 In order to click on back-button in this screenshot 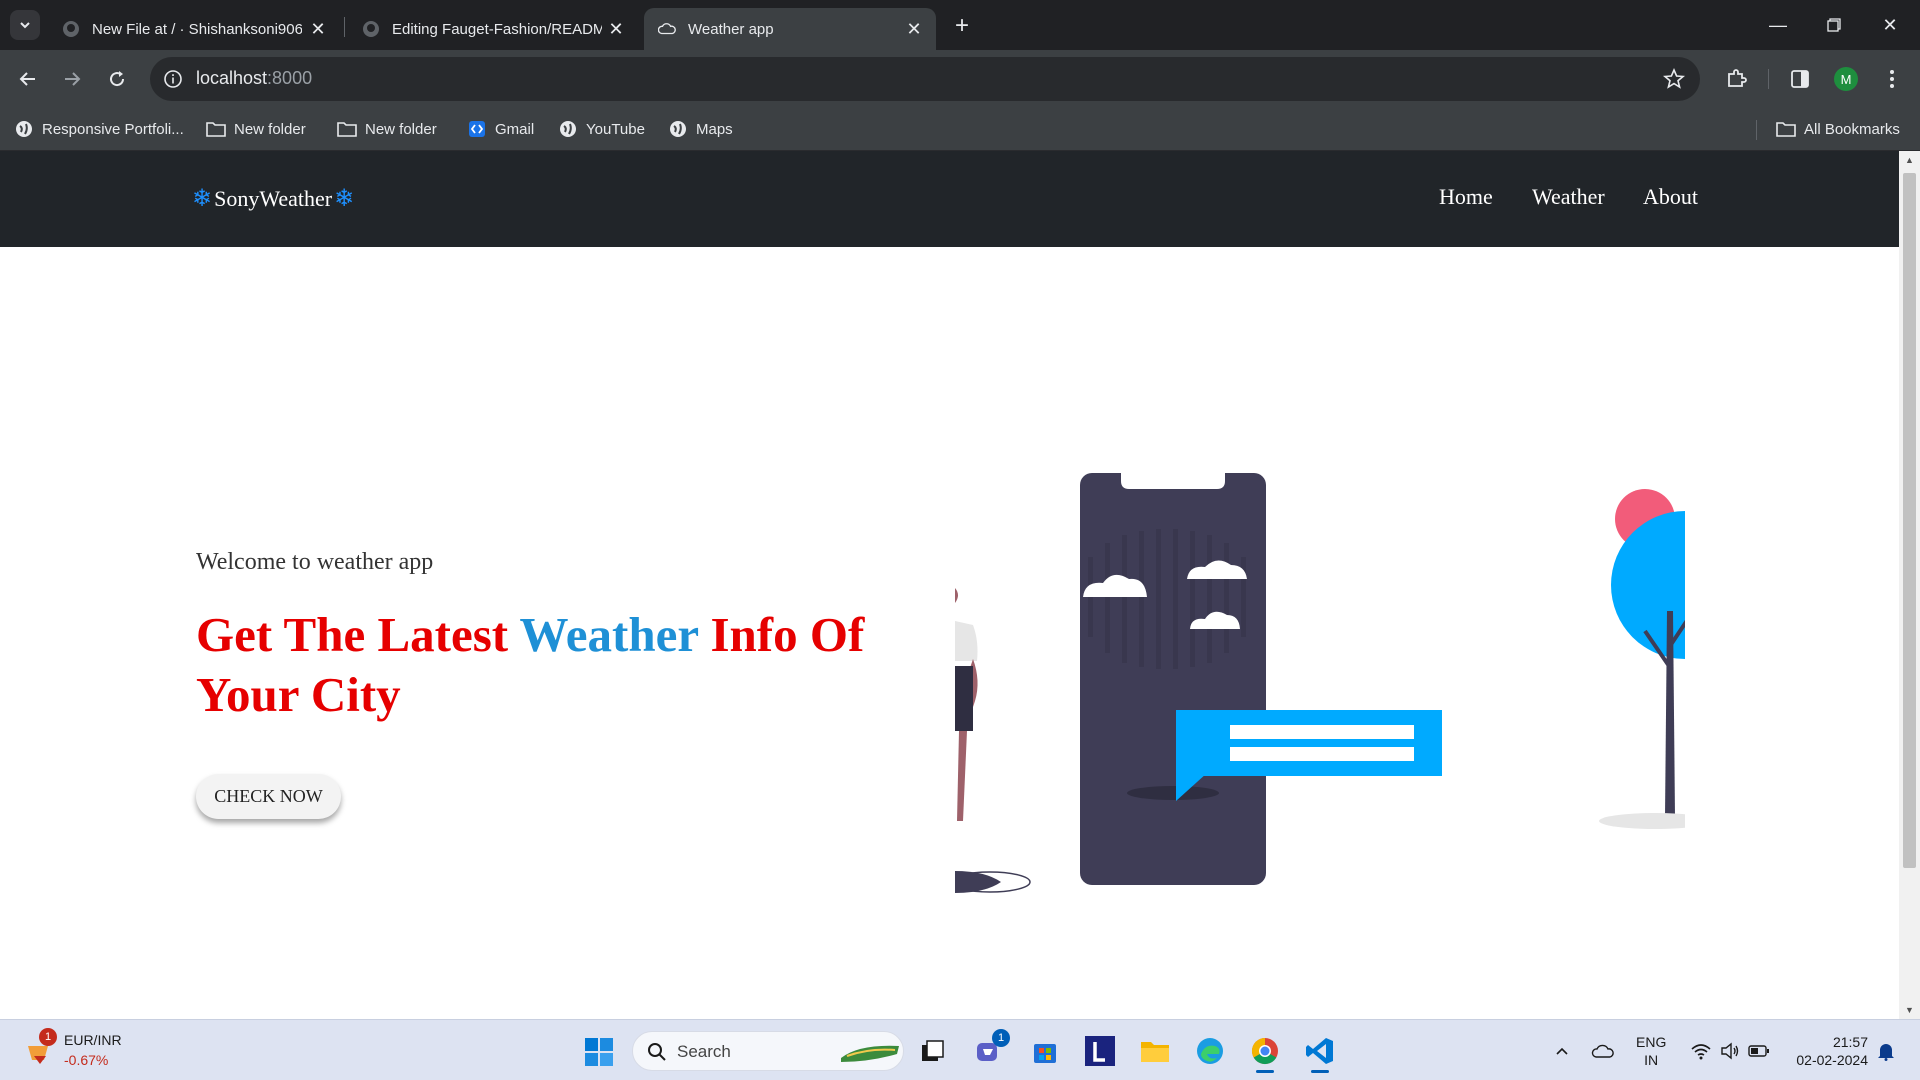, I will do `click(28, 79)`.